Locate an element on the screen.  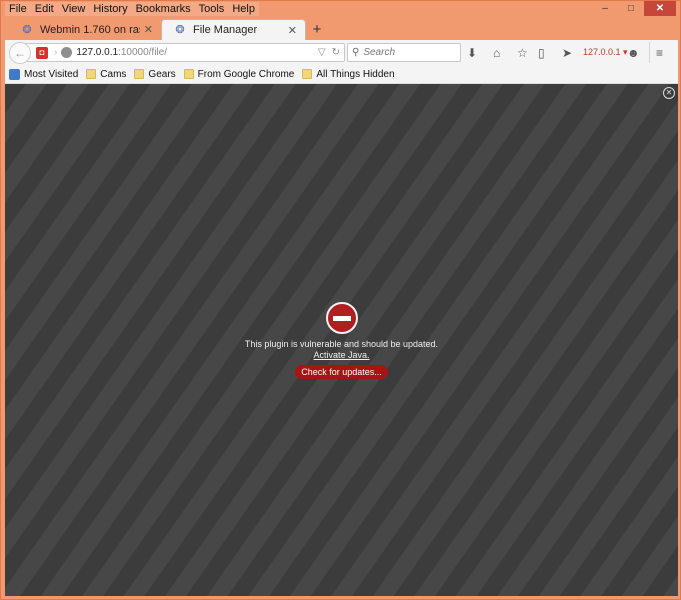
back-button: ← is located at coordinates (20, 52).